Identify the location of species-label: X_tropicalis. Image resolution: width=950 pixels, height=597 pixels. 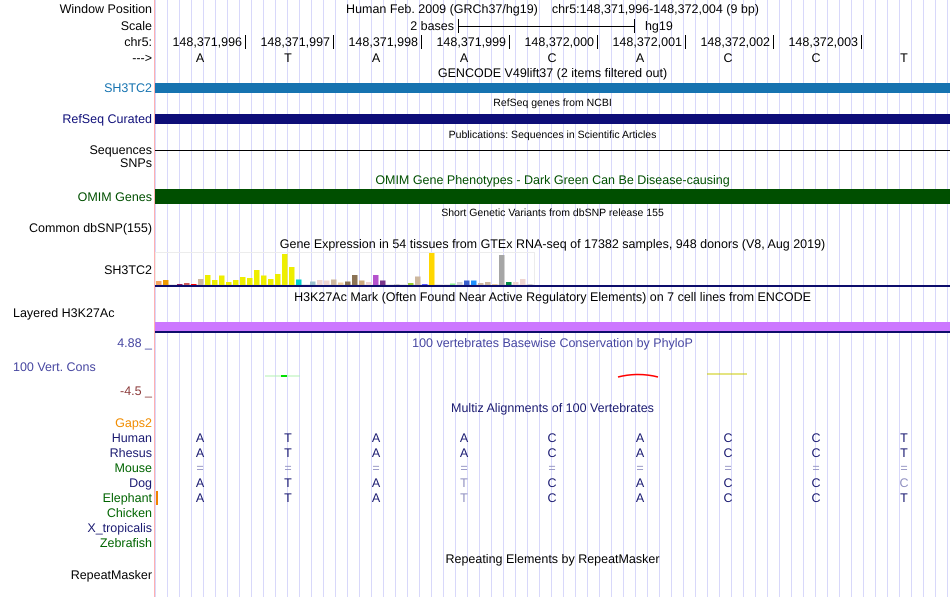
(119, 527).